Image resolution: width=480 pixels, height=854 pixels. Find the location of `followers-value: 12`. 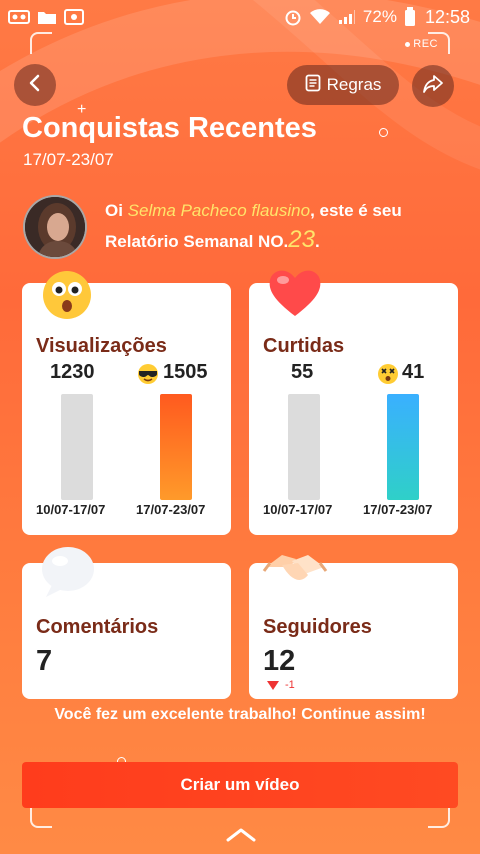

followers-value: 12 is located at coordinates (279, 661).